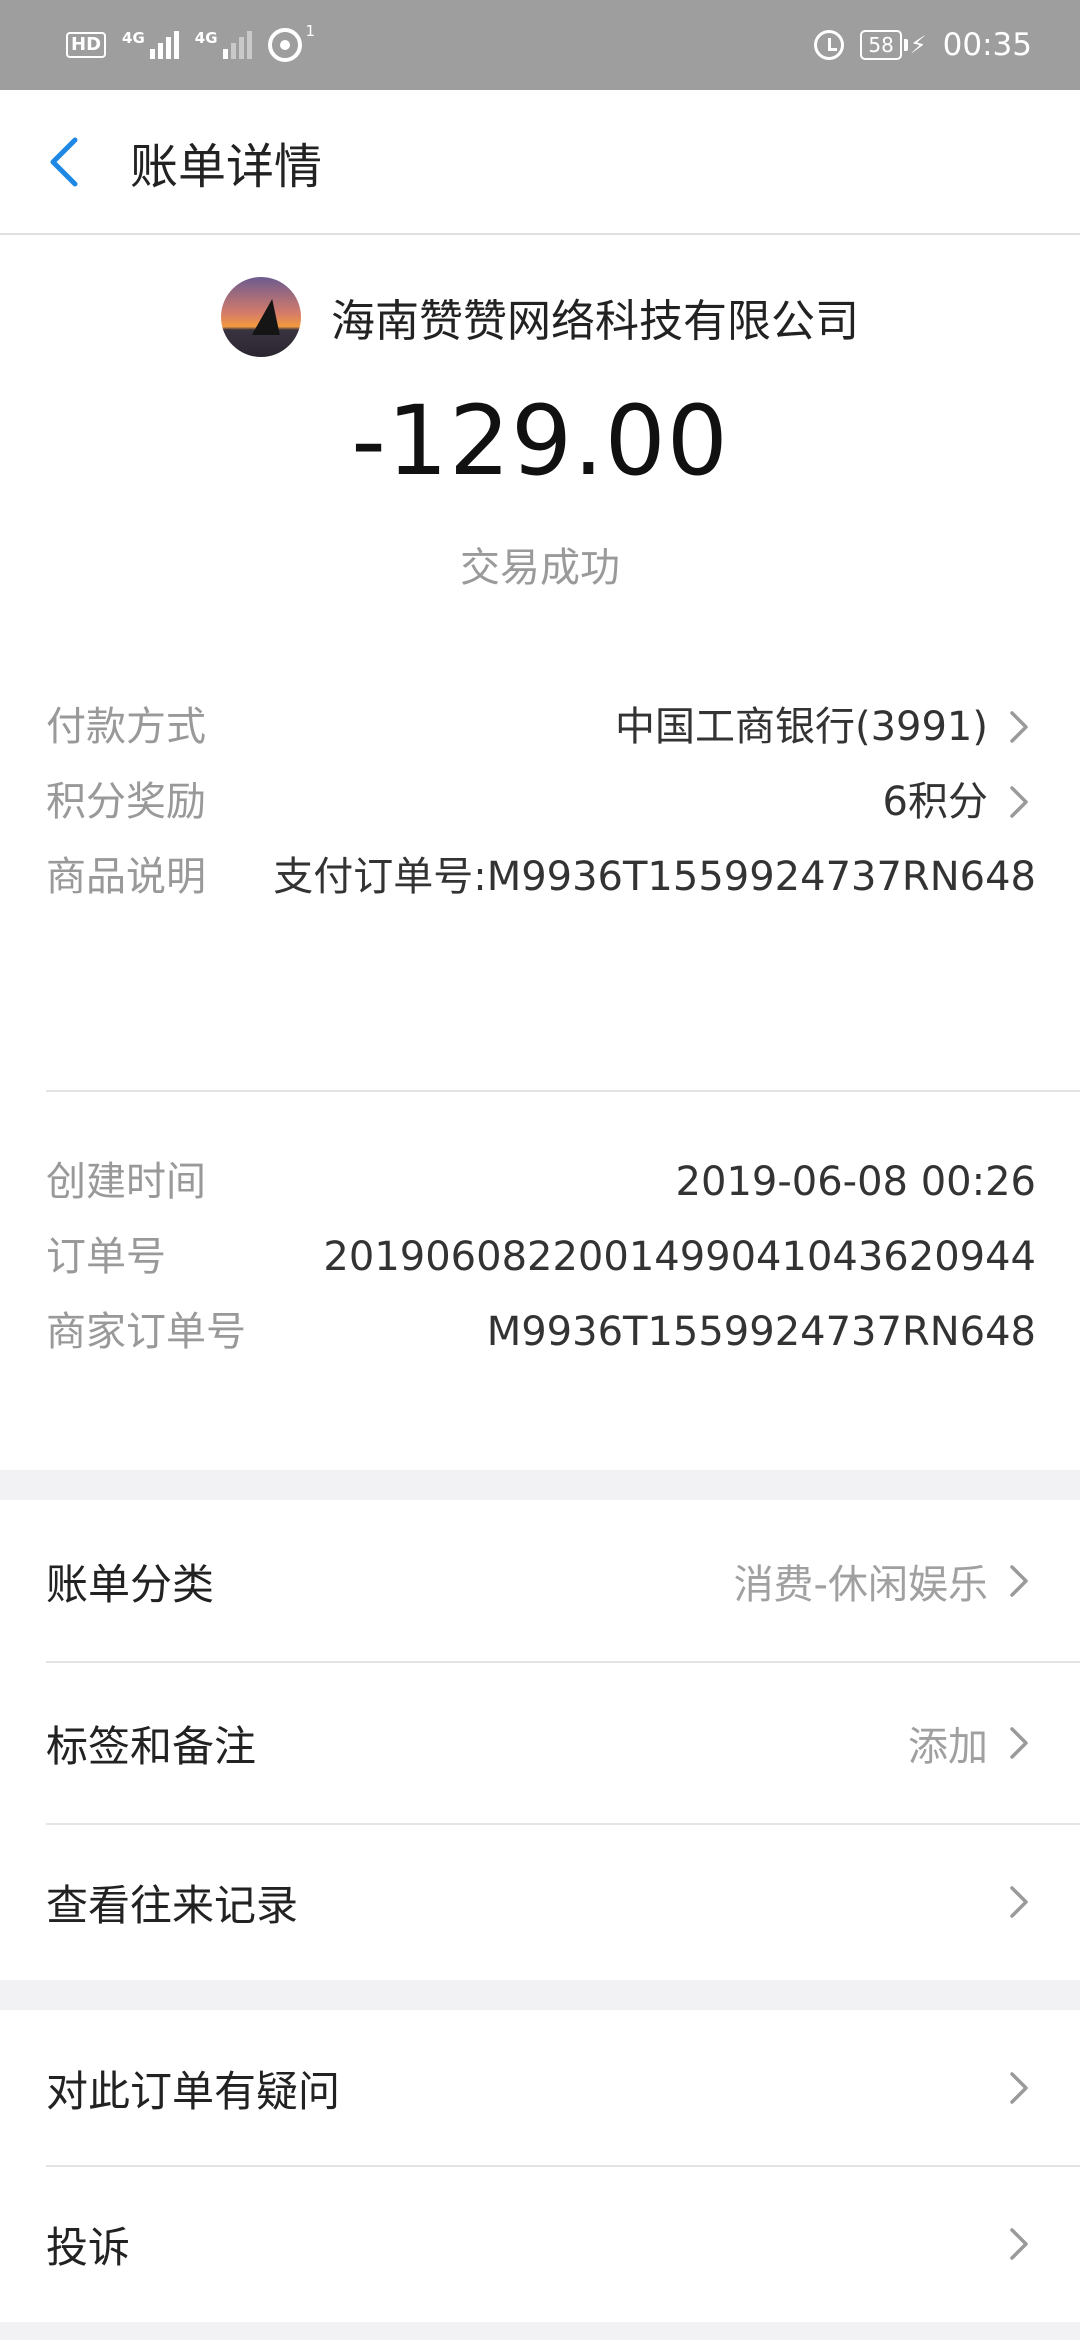 This screenshot has width=1080, height=2340. Describe the element at coordinates (540, 1581) in the screenshot. I see `bill-category-row: 账单分类 消费-休闲娱乐` at that location.